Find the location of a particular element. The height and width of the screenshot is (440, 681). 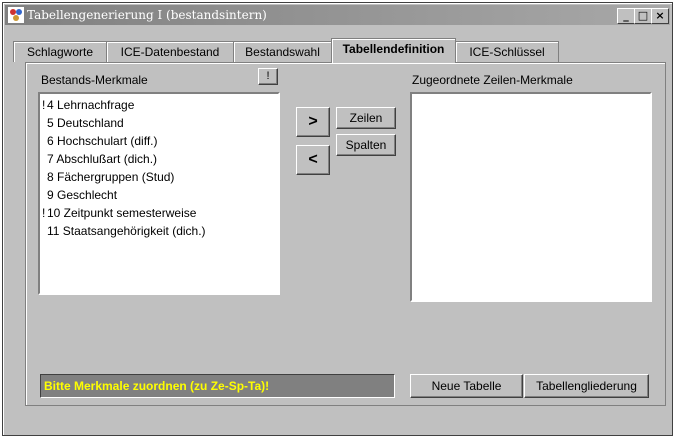

tab-ice-schluessel: ICE-Schlüssel is located at coordinates (507, 51).